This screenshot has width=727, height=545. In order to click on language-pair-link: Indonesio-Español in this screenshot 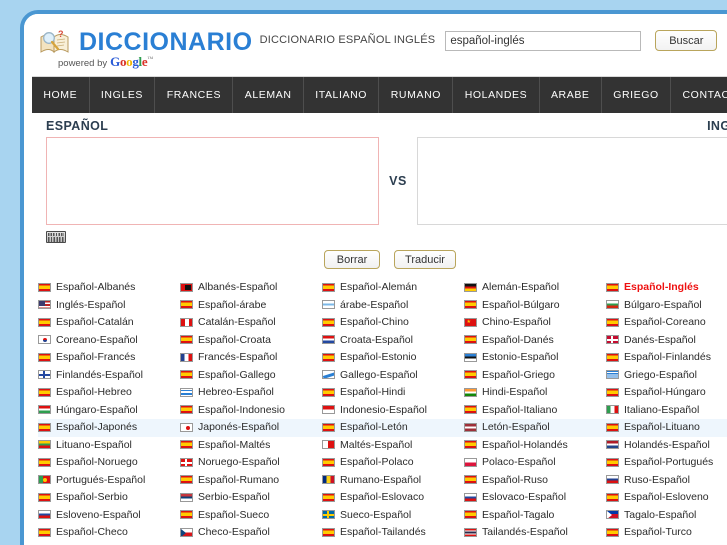, I will do `click(374, 410)`.